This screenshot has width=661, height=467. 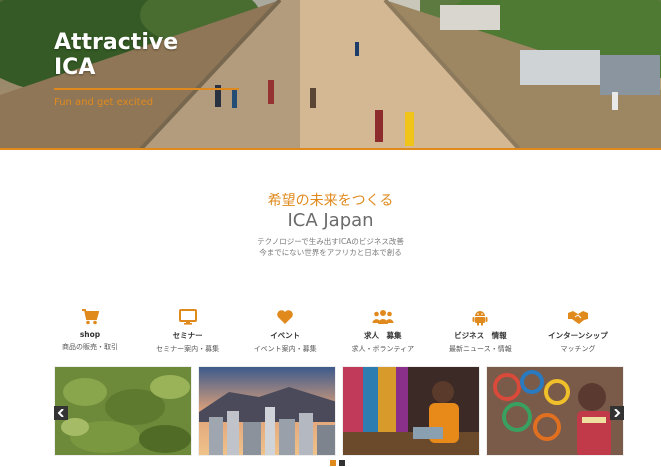 What do you see at coordinates (285, 349) in the screenshot?
I see `feature-desc: イベント案内・募集` at bounding box center [285, 349].